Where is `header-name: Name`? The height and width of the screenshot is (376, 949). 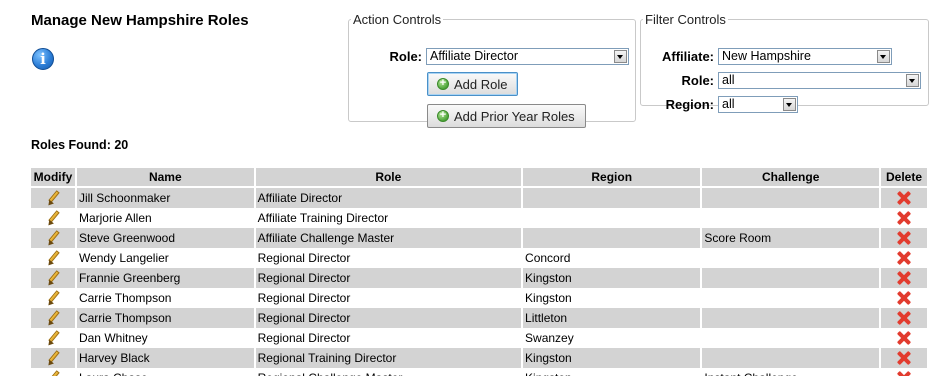 header-name: Name is located at coordinates (165, 178).